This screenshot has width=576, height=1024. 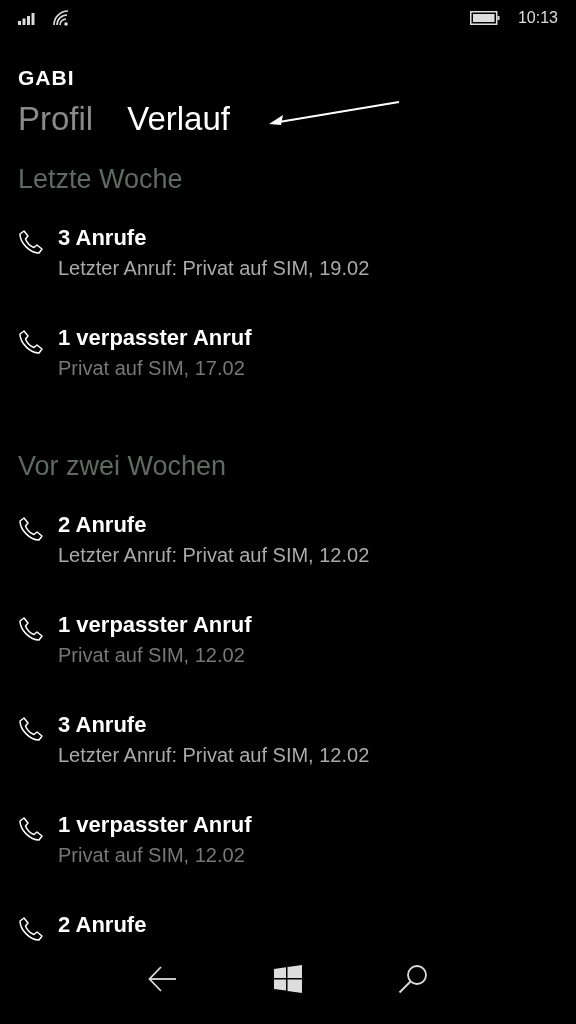 I want to click on pivot-tab: Profil, so click(x=56, y=119).